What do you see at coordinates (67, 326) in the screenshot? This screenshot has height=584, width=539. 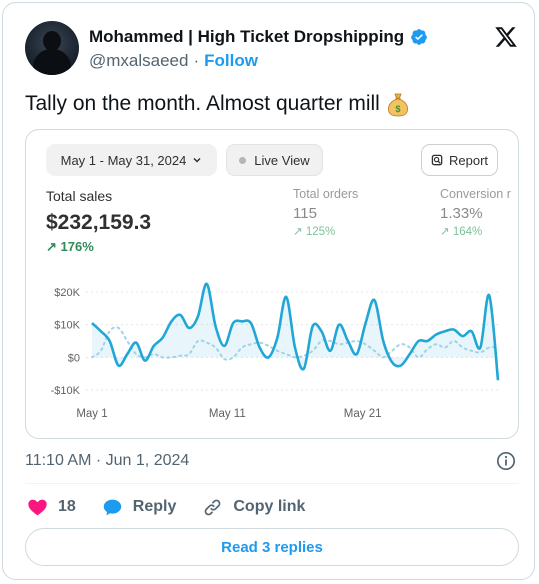 I see `y-tick-label: $10K` at bounding box center [67, 326].